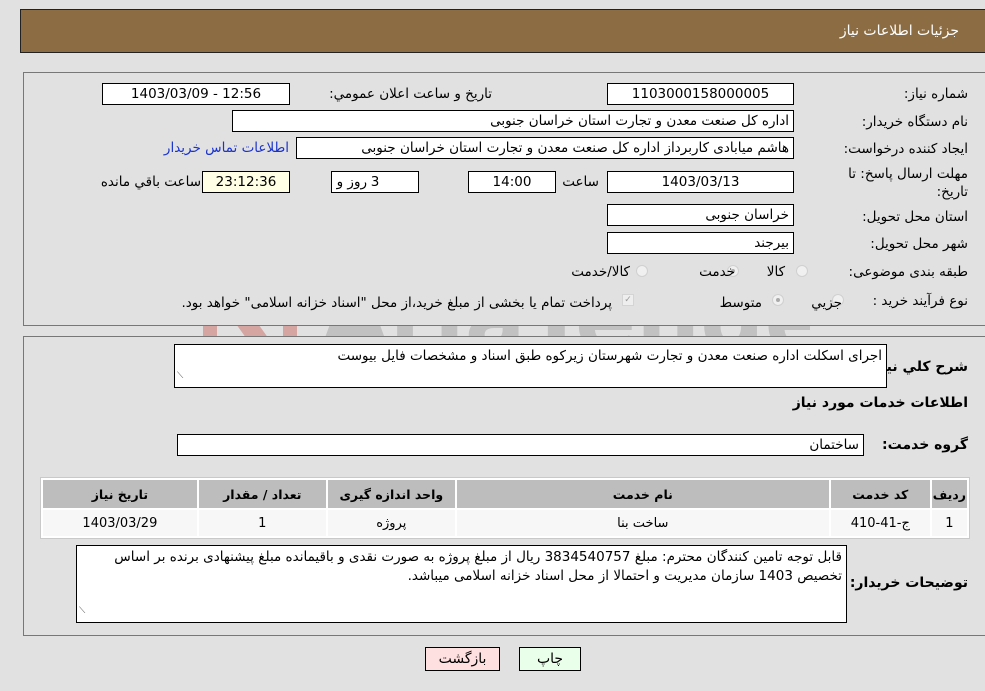 The width and height of the screenshot is (985, 691). What do you see at coordinates (700, 215) in the screenshot?
I see `delivery-province-field: خراسان جنوبی` at bounding box center [700, 215].